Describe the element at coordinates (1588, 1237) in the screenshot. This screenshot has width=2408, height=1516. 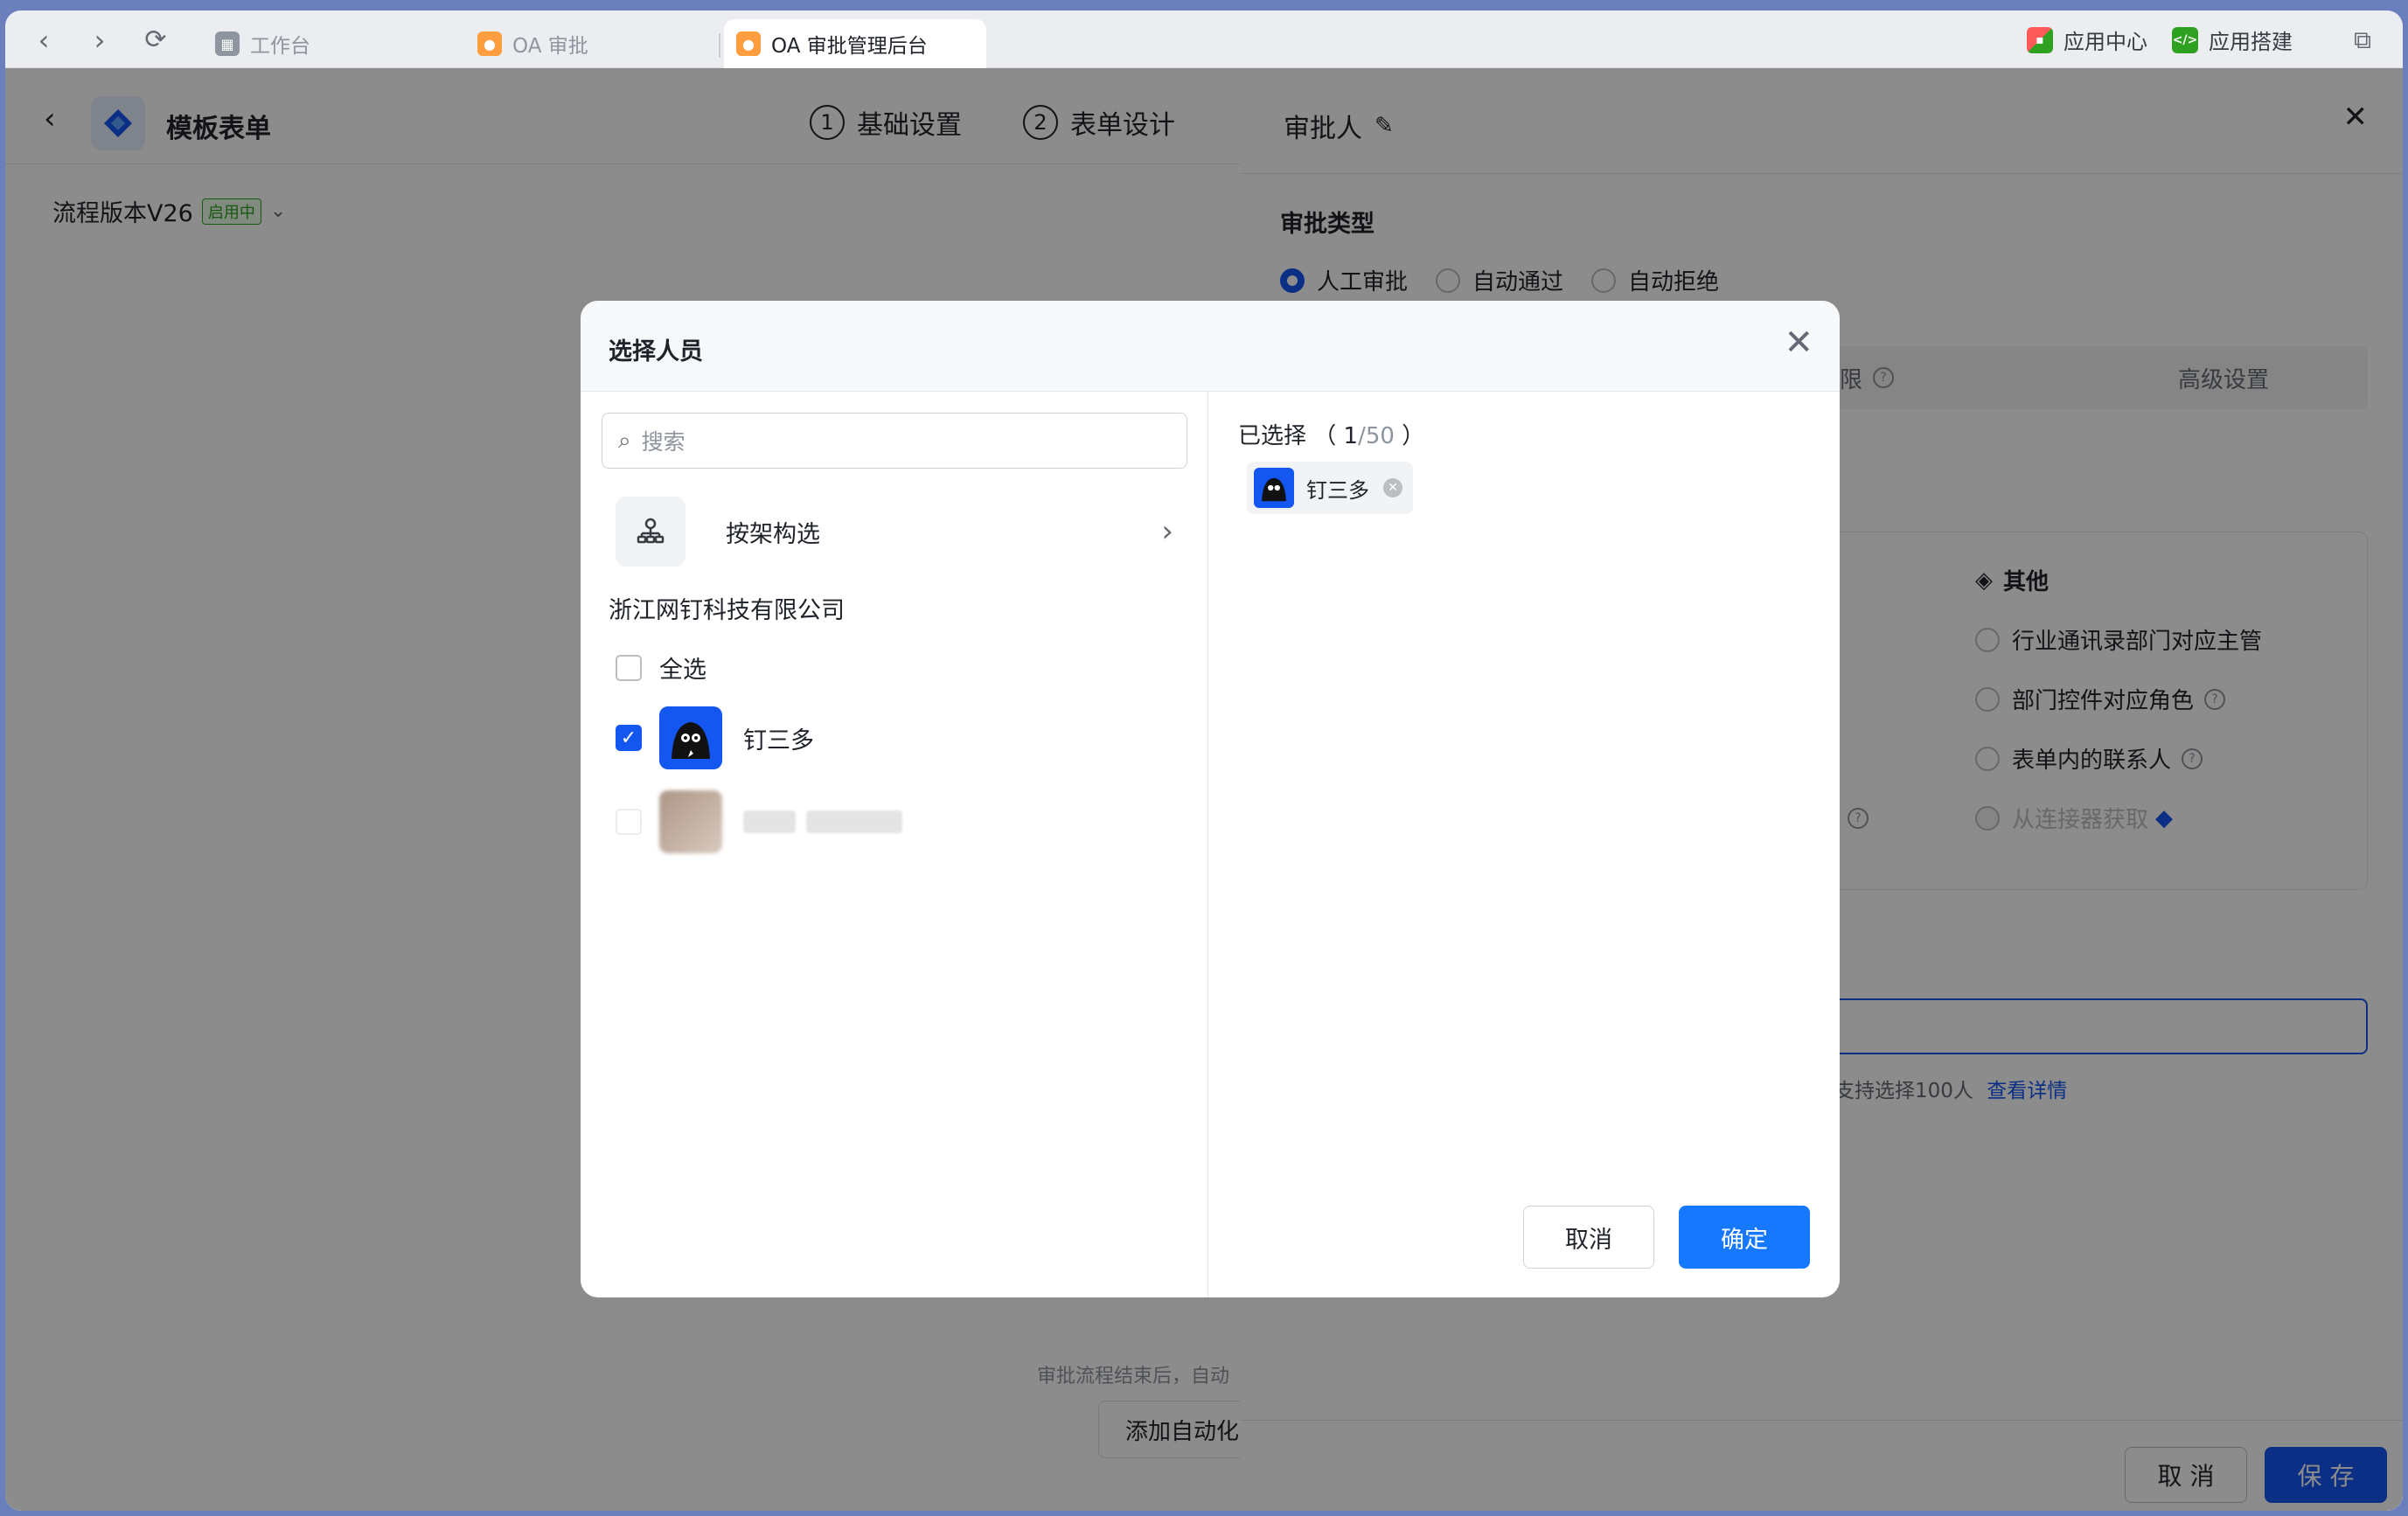
I see `cancel-button: 取消` at that location.